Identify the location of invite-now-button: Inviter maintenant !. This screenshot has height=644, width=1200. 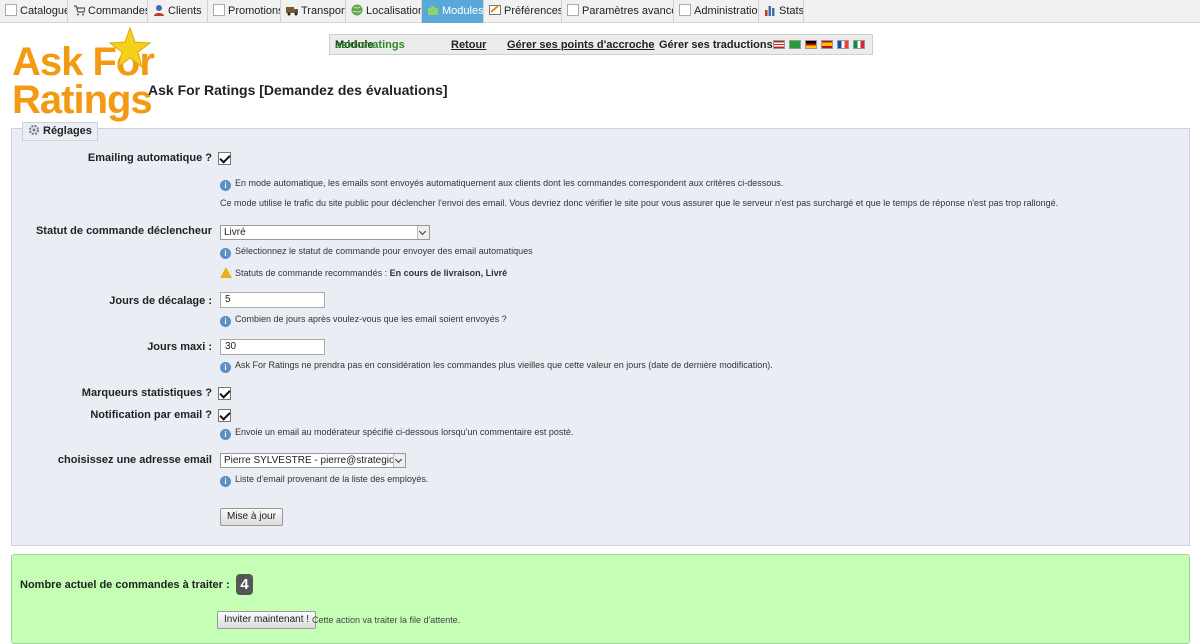
(267, 620).